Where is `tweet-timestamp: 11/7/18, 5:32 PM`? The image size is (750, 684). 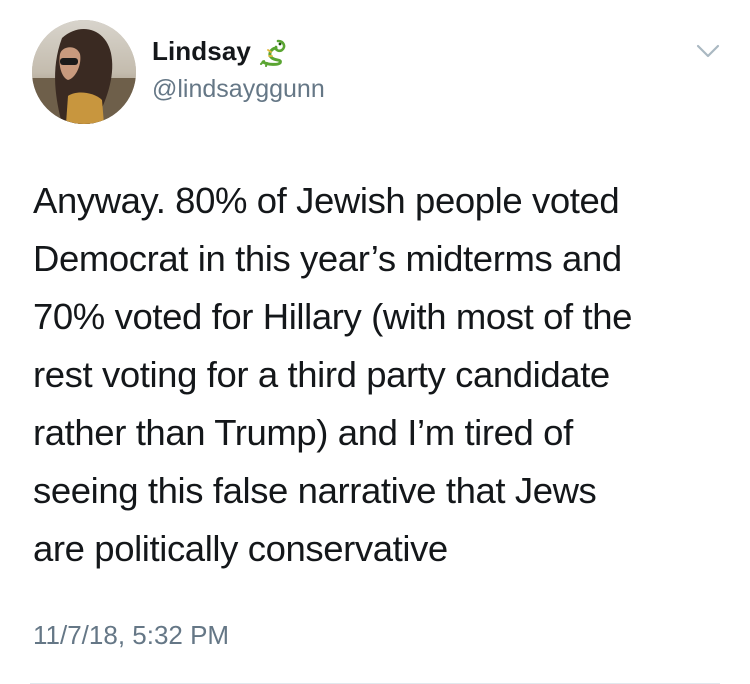
tweet-timestamp: 11/7/18, 5:32 PM is located at coordinates (131, 635).